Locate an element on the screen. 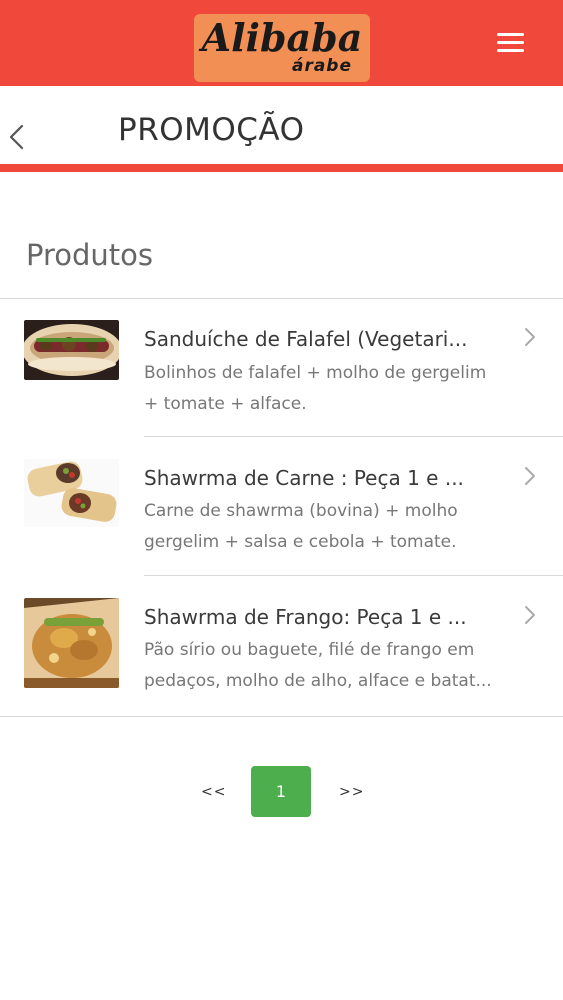  product-desc-line: + tomate + alface. is located at coordinates (225, 404).